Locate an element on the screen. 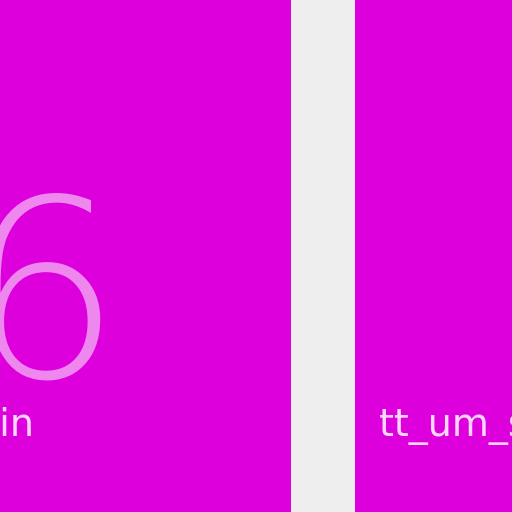 The width and height of the screenshot is (512, 512). tile-label-left: ain is located at coordinates (17, 423).